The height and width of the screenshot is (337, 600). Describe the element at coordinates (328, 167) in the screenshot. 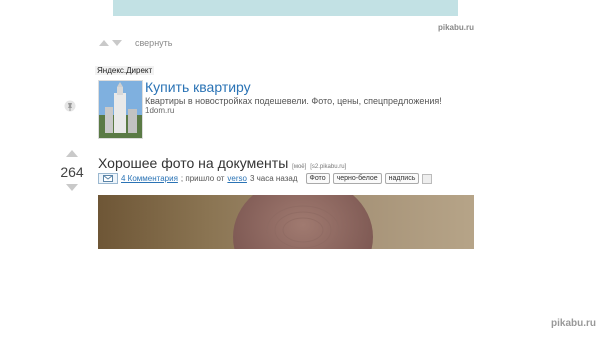

I see `post-source: [s2.pikabu.ru]` at that location.